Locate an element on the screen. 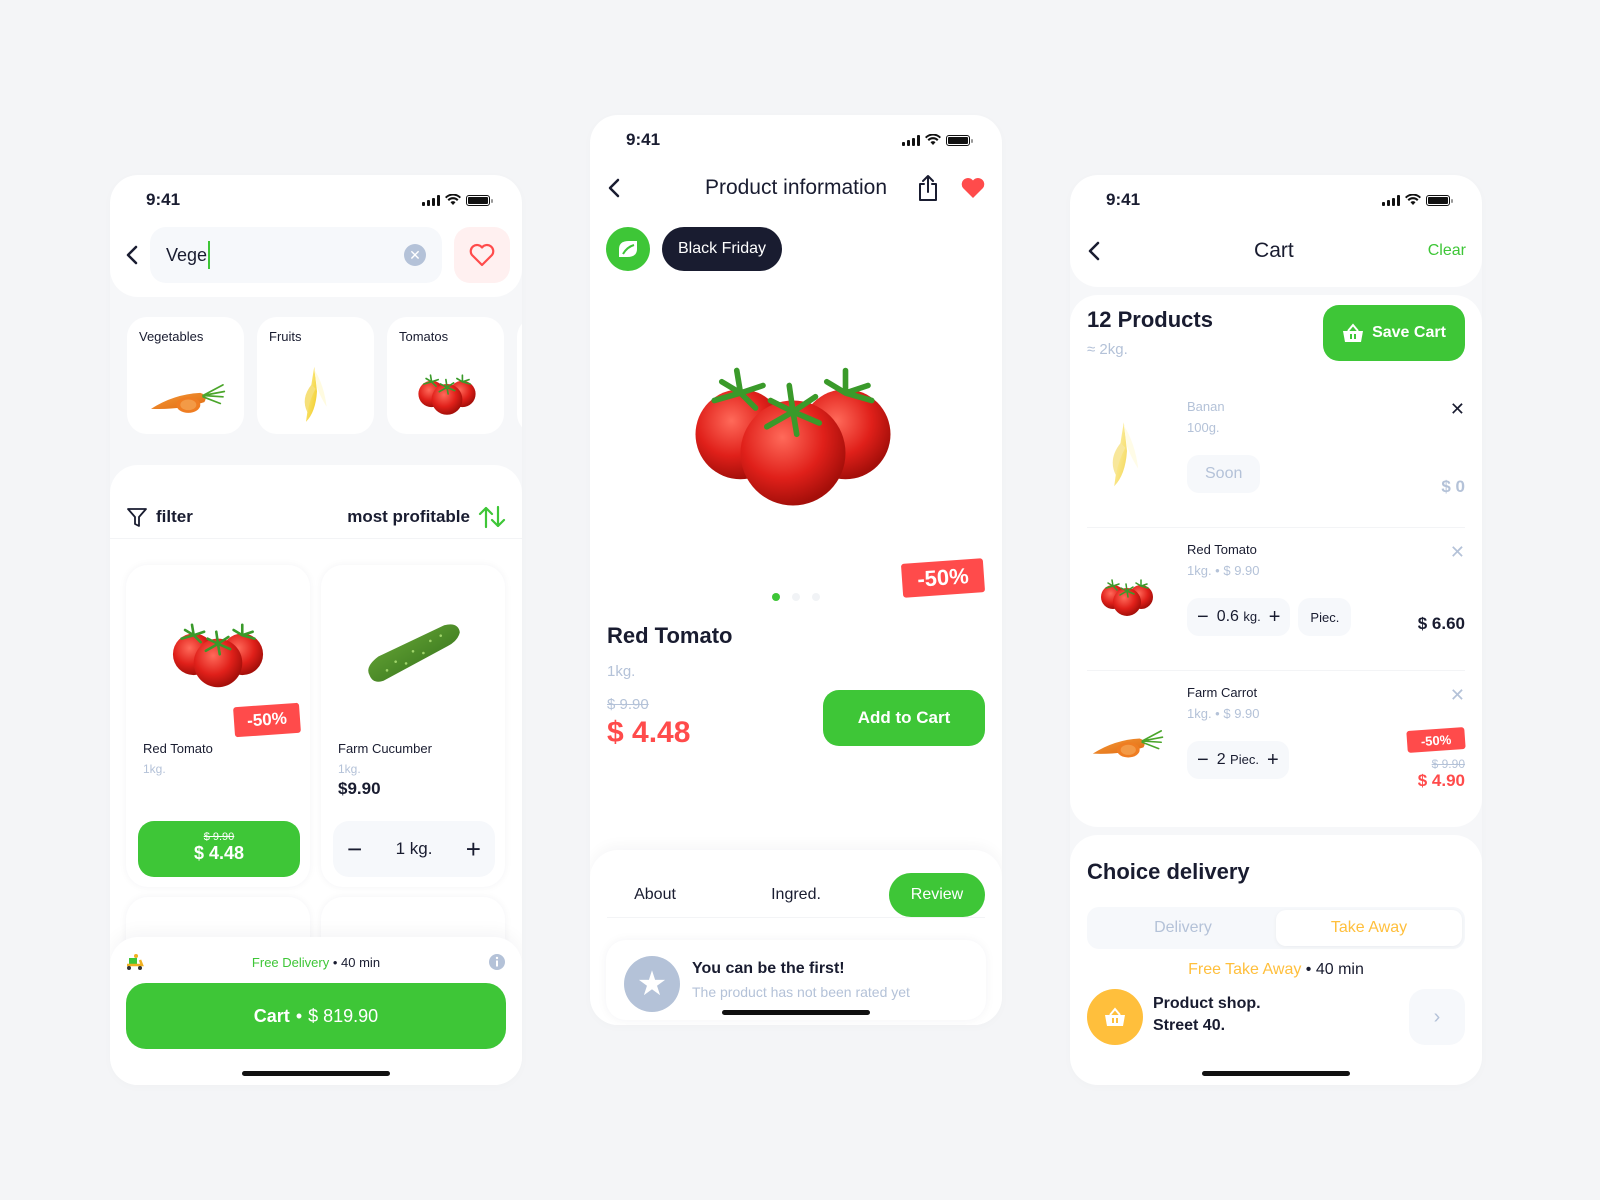 This screenshot has width=1600, height=1200. signal-icon is located at coordinates (1391, 200).